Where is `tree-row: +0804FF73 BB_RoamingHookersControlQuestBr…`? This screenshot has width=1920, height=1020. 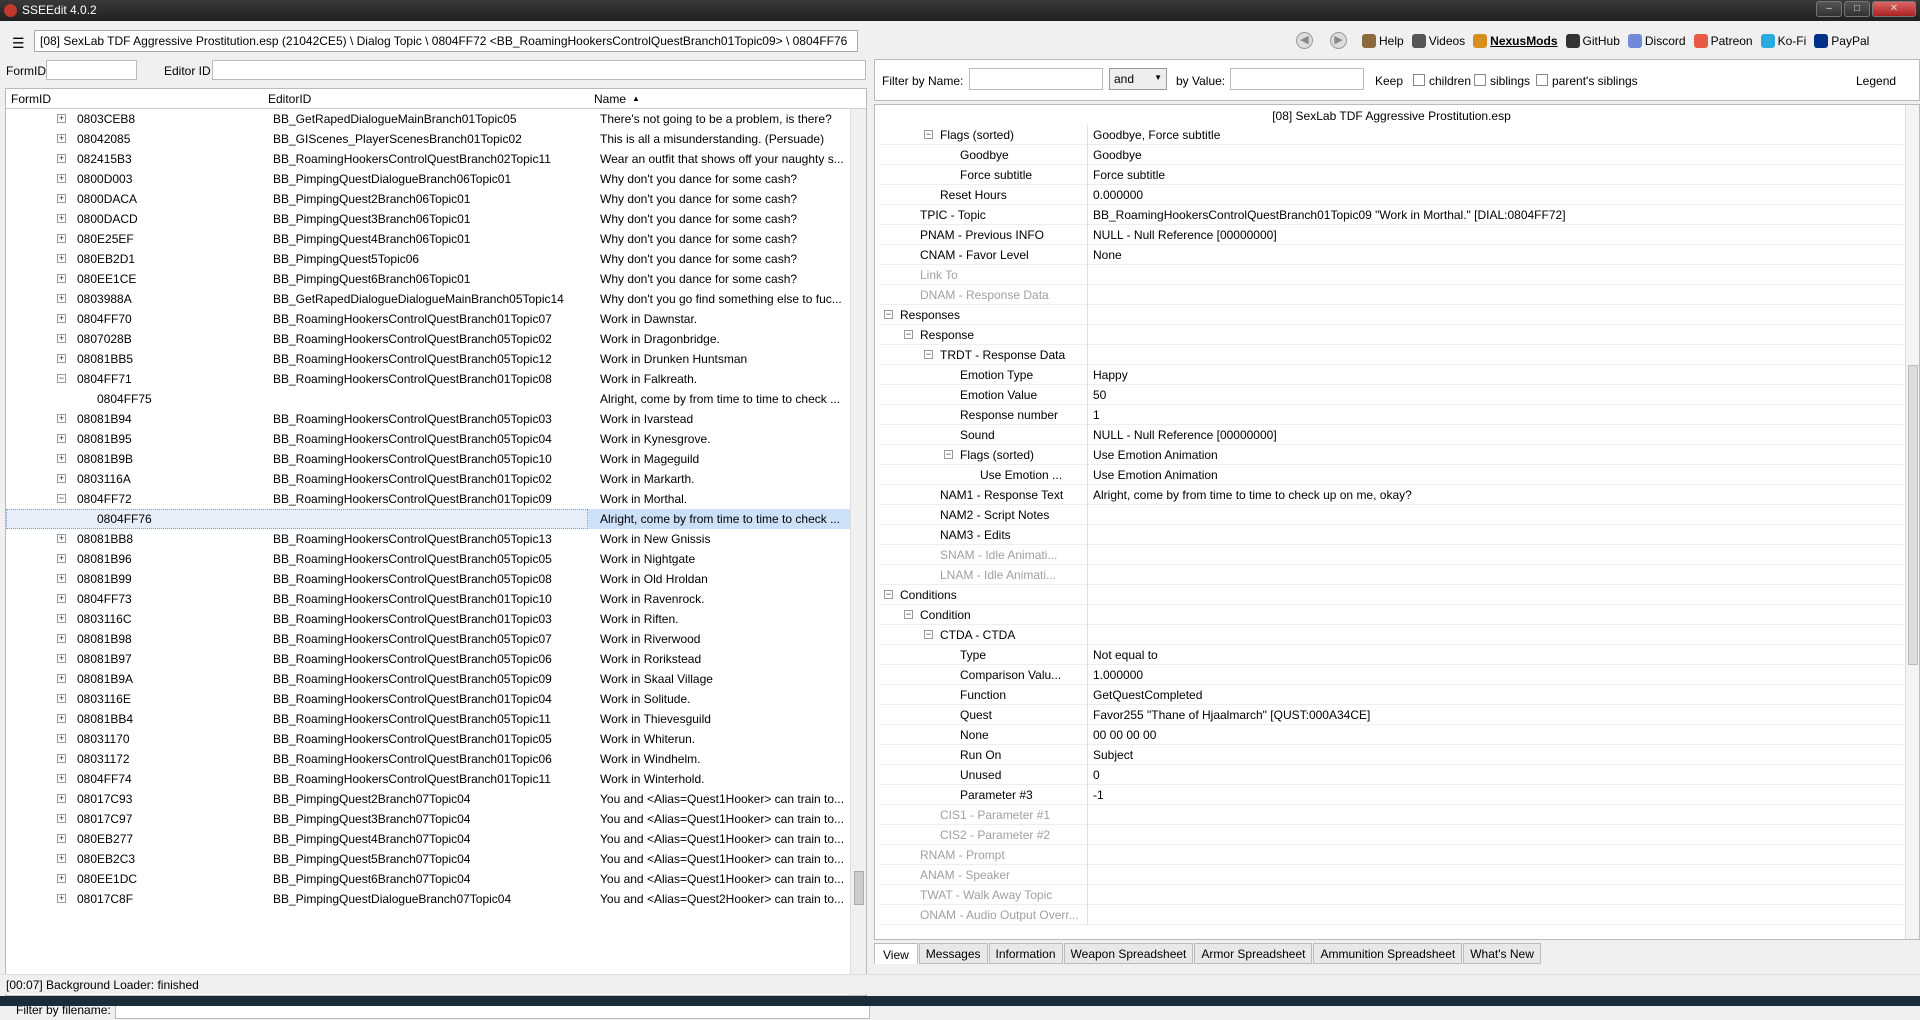 tree-row: +0804FF73 BB_RoamingHookersControlQuestBr… is located at coordinates (428, 599).